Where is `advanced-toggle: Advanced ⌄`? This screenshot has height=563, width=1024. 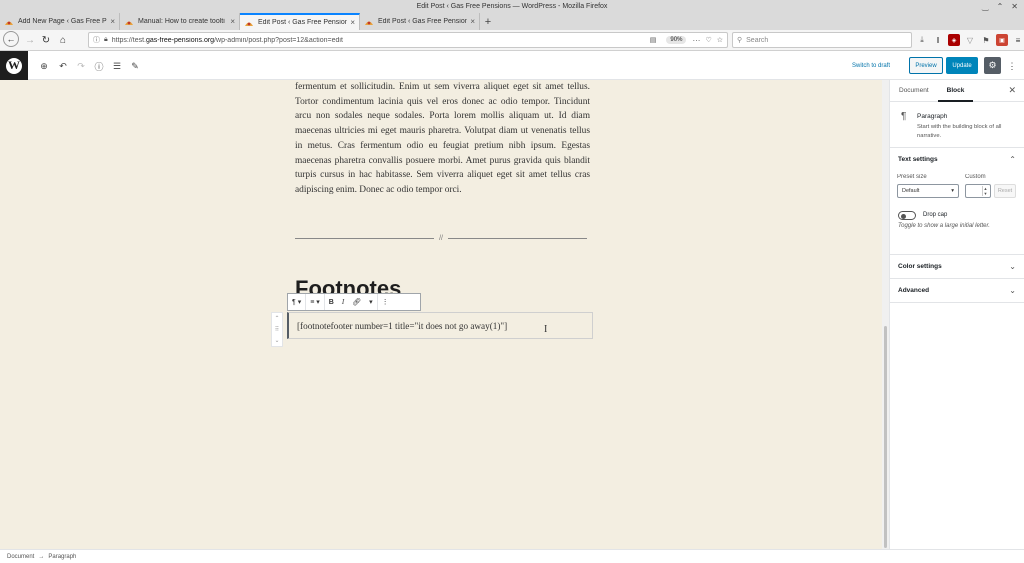 advanced-toggle: Advanced ⌄ is located at coordinates (957, 290).